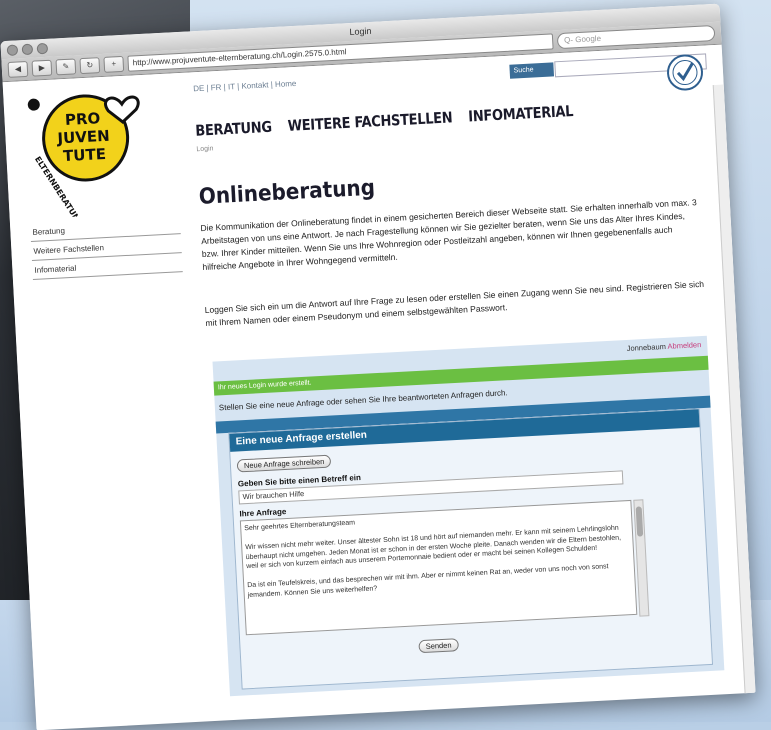 This screenshot has height=730, width=771. I want to click on zoom-window-icon, so click(42, 48).